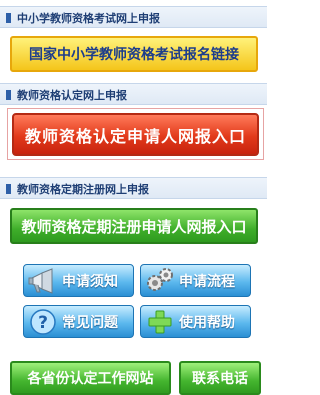 Image resolution: width=320 pixels, height=395 pixels. Describe the element at coordinates (90, 378) in the screenshot. I see `province-websites-button: 各省份认定工作网站` at that location.